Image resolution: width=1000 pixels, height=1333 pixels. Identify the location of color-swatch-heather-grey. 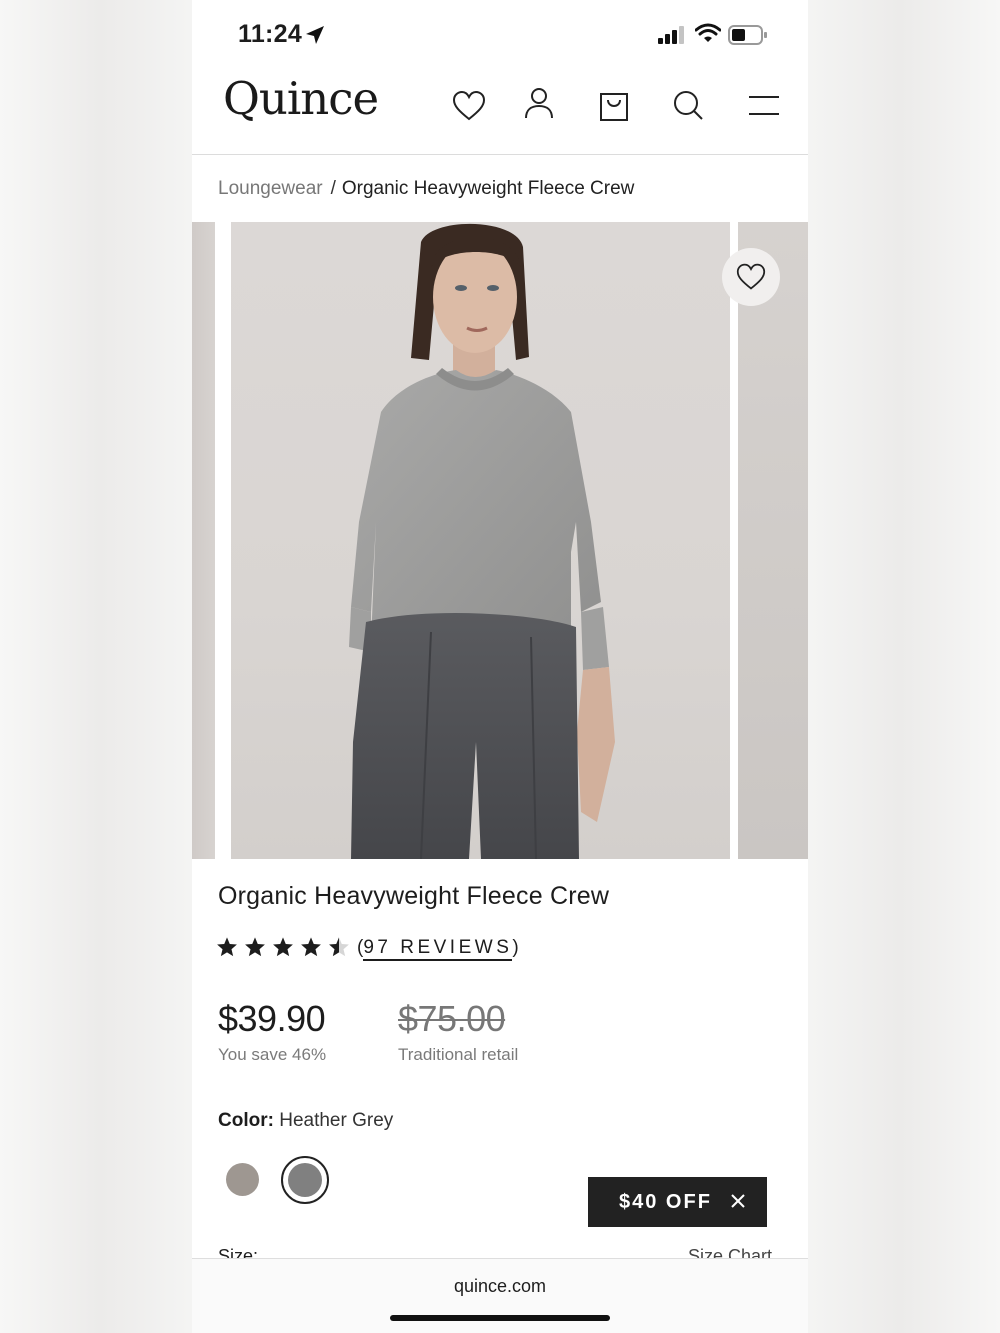
(305, 1180).